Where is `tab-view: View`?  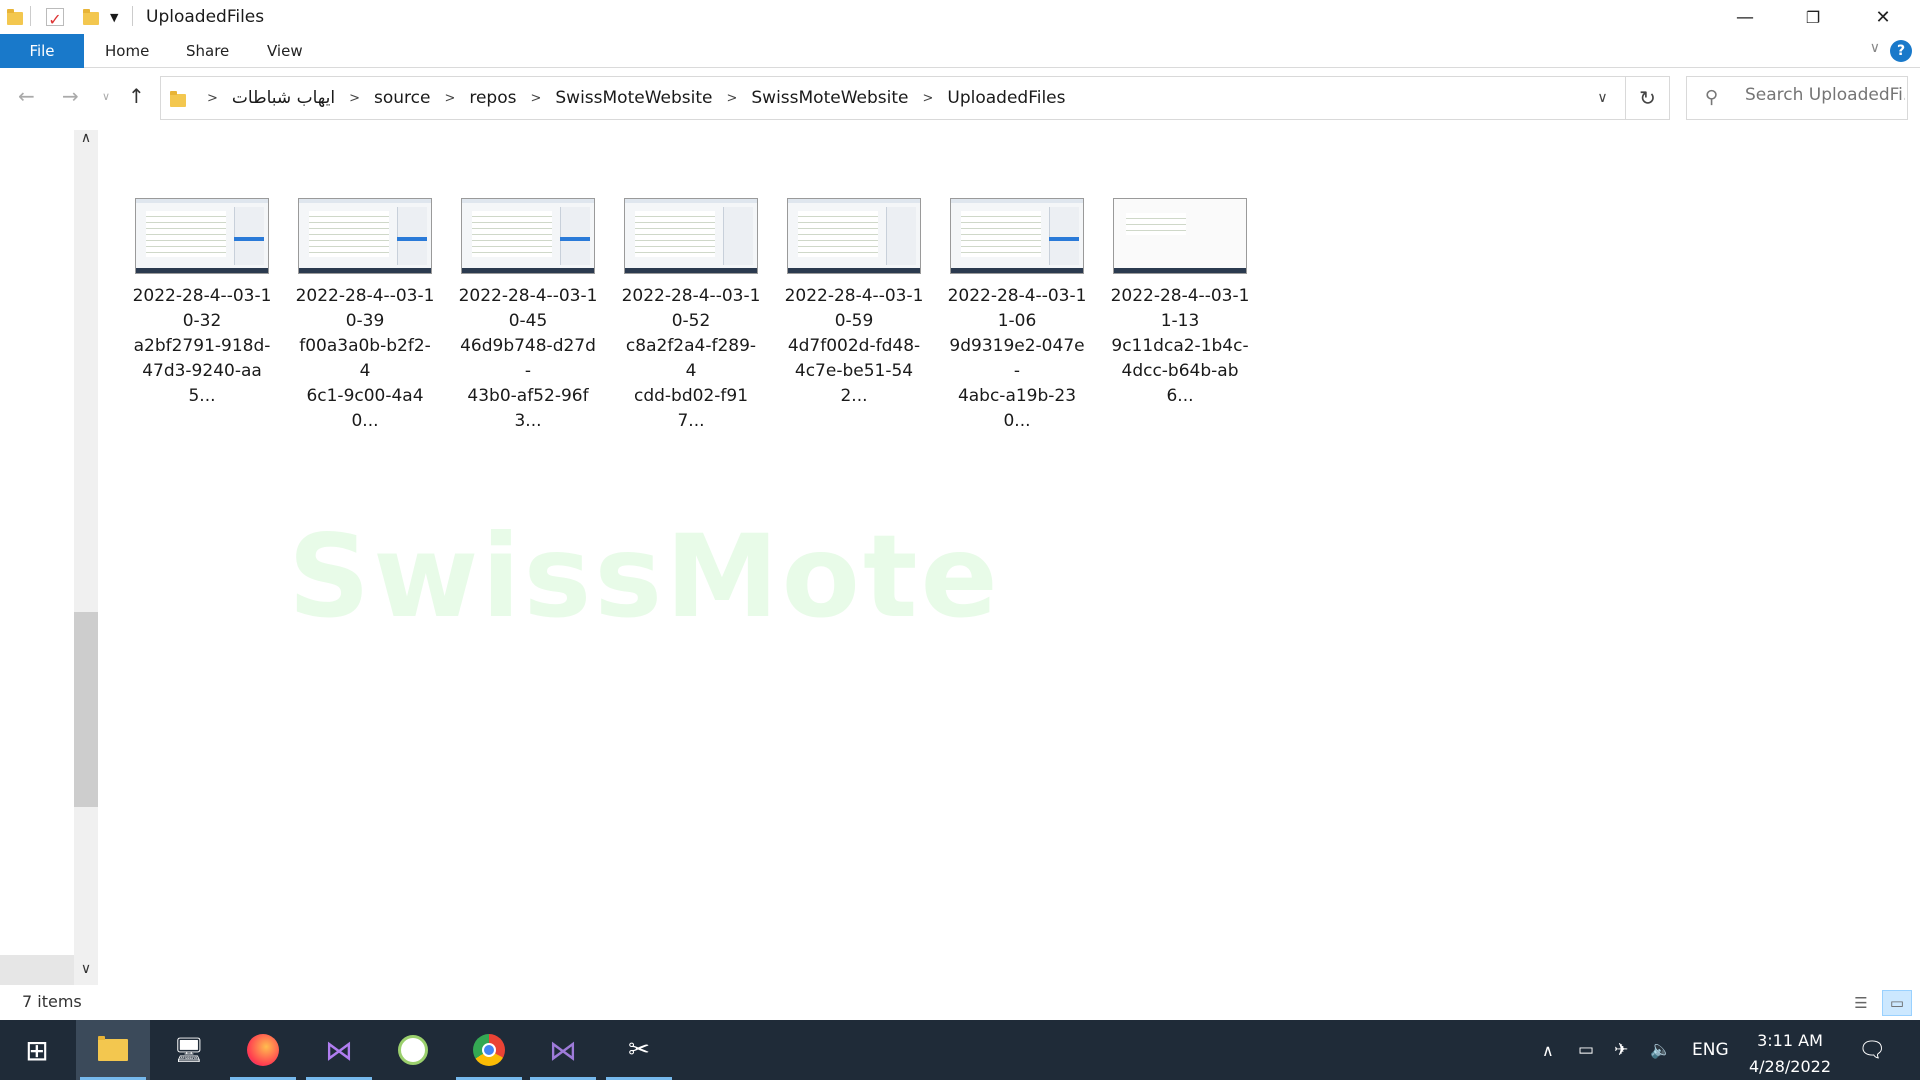 tab-view: View is located at coordinates (285, 51).